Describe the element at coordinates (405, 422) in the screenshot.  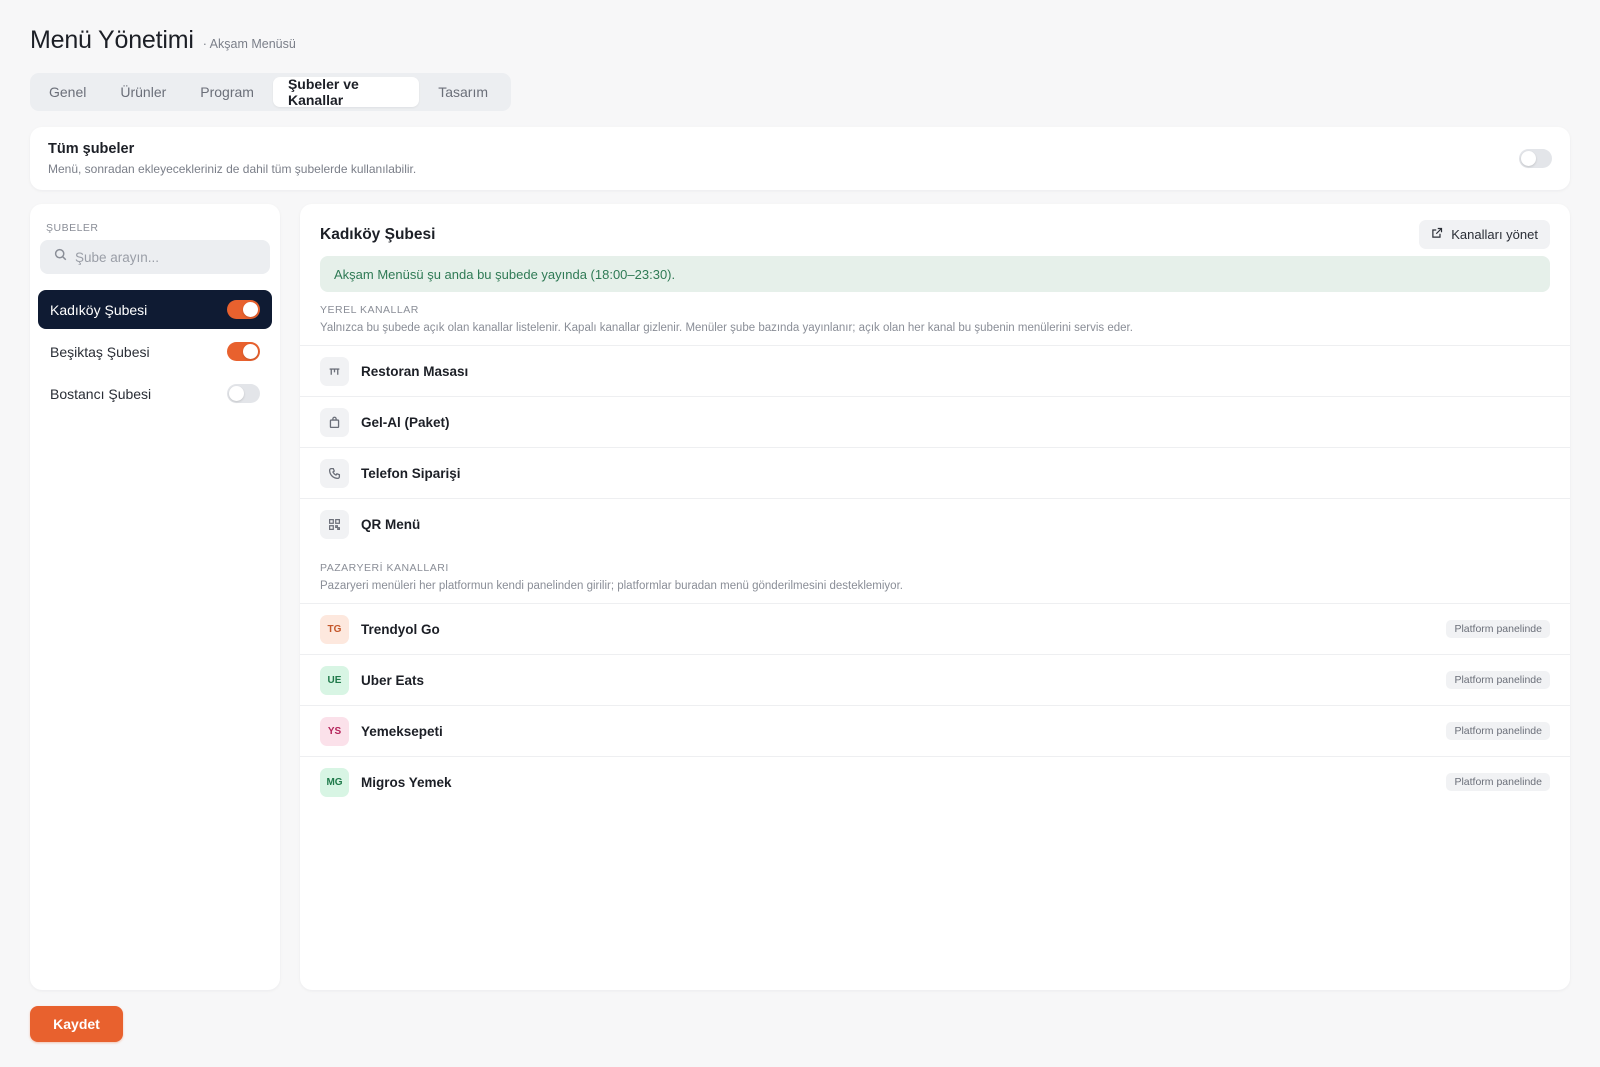
I see `channel-label: Gel-Al (Paket)` at that location.